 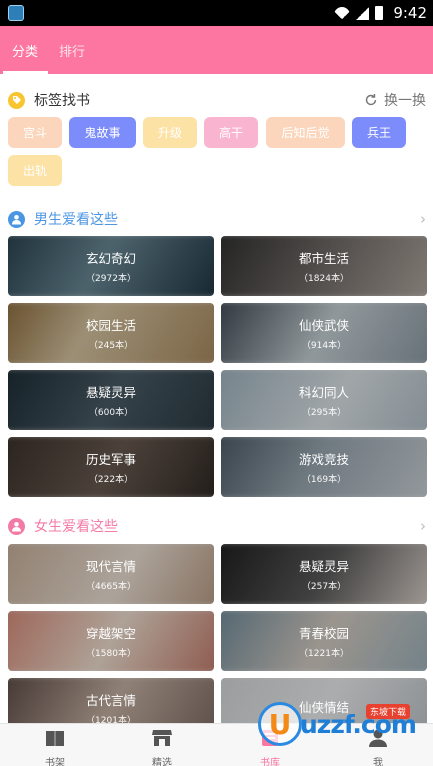 I want to click on category-book-count: （2972本）, so click(x=111, y=279).